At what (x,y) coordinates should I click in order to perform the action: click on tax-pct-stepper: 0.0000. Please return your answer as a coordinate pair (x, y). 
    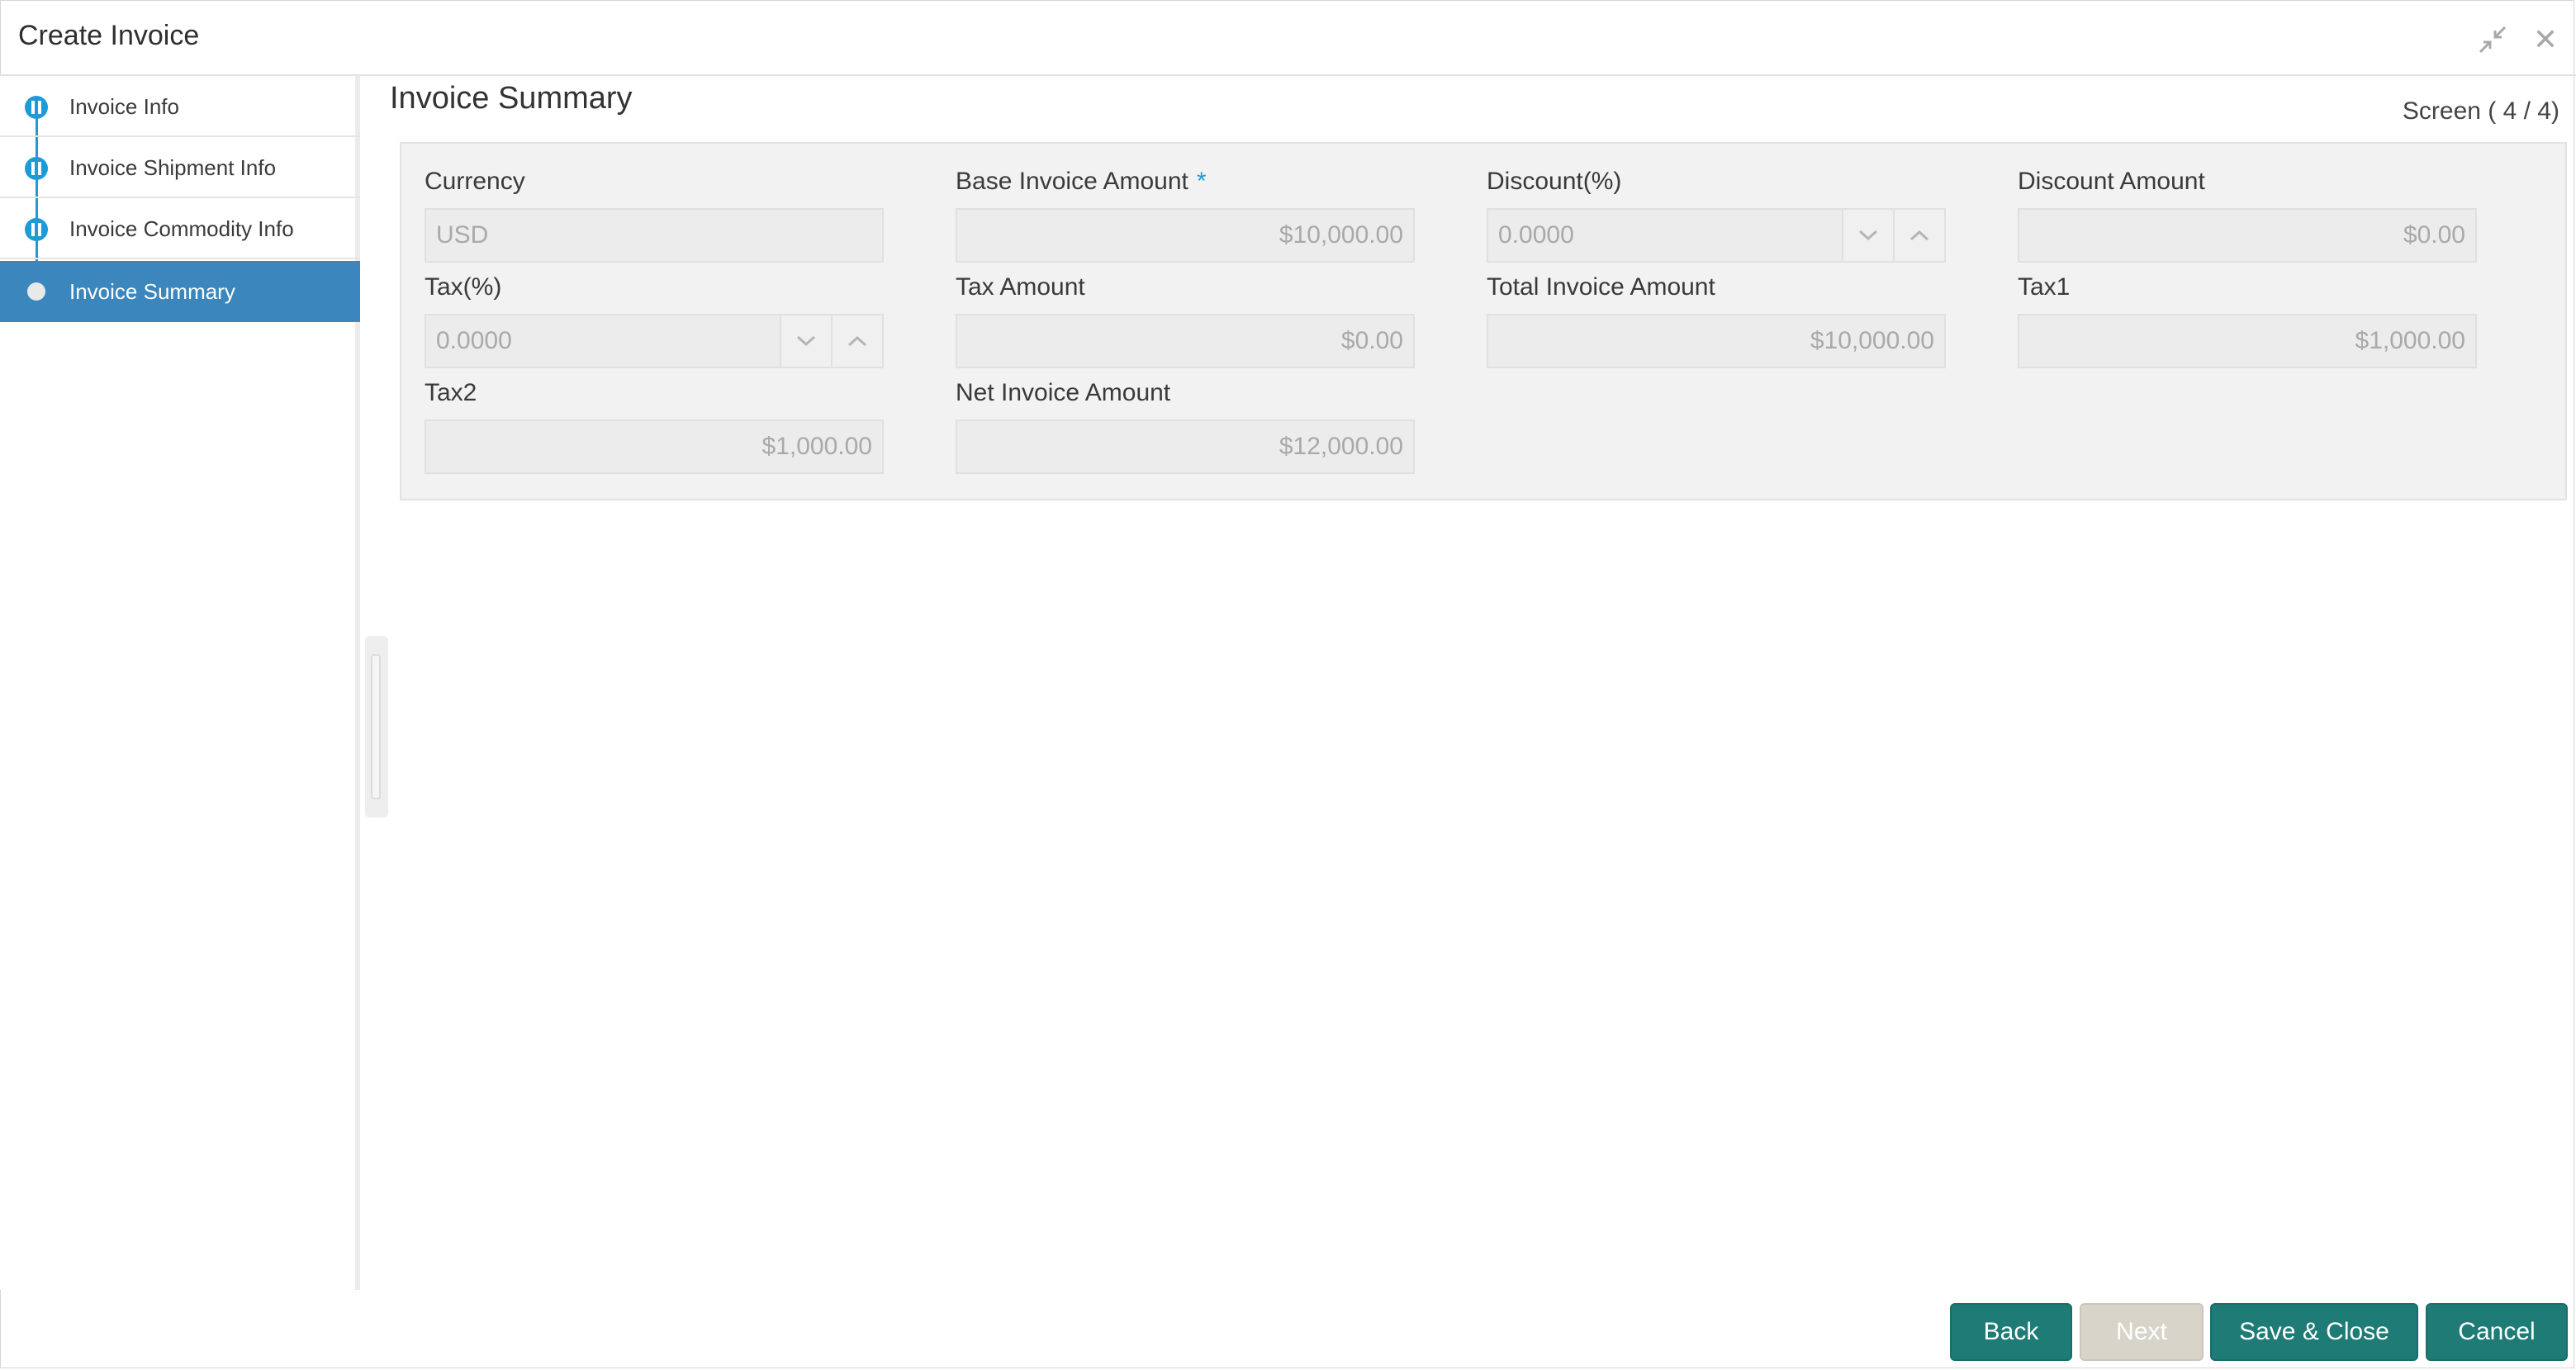
    Looking at the image, I should click on (654, 341).